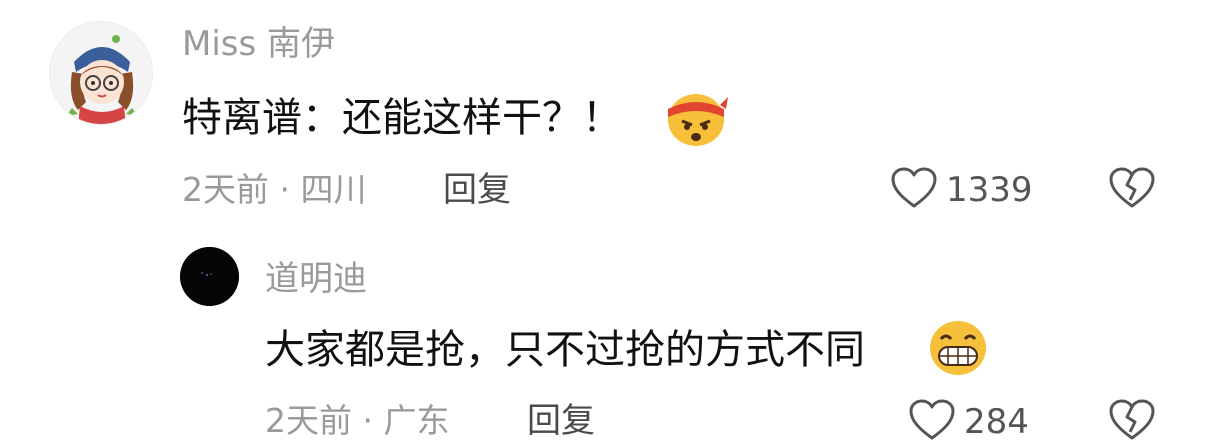 The width and height of the screenshot is (1206, 446). What do you see at coordinates (477, 190) in the screenshot?
I see `comment-reply-button: 回复` at bounding box center [477, 190].